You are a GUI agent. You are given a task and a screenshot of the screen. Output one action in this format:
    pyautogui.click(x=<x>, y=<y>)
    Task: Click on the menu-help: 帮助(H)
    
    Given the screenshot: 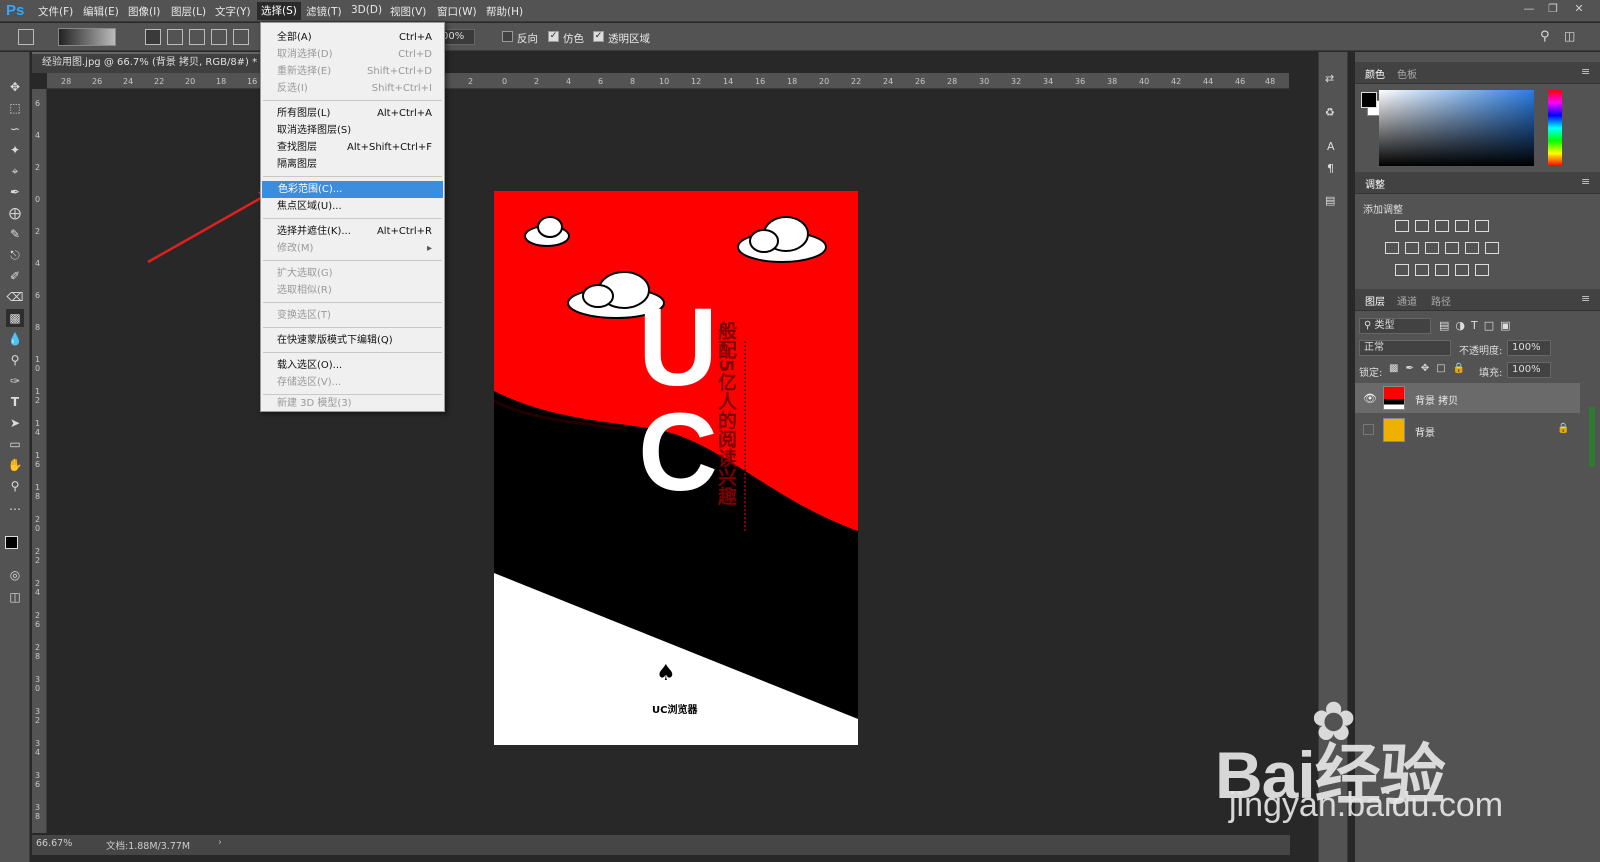 What is the action you would take?
    pyautogui.click(x=504, y=11)
    